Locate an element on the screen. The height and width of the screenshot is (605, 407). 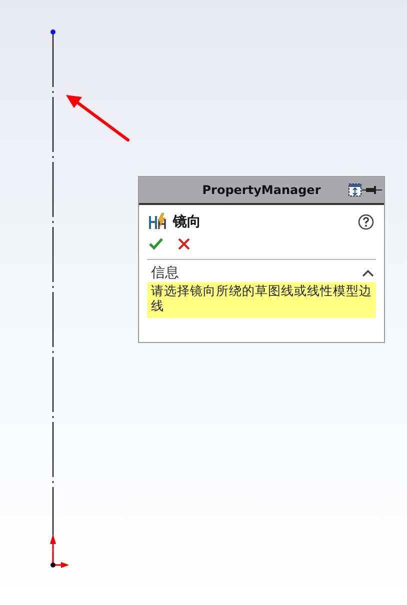
arrow is located at coordinates (98, 118).